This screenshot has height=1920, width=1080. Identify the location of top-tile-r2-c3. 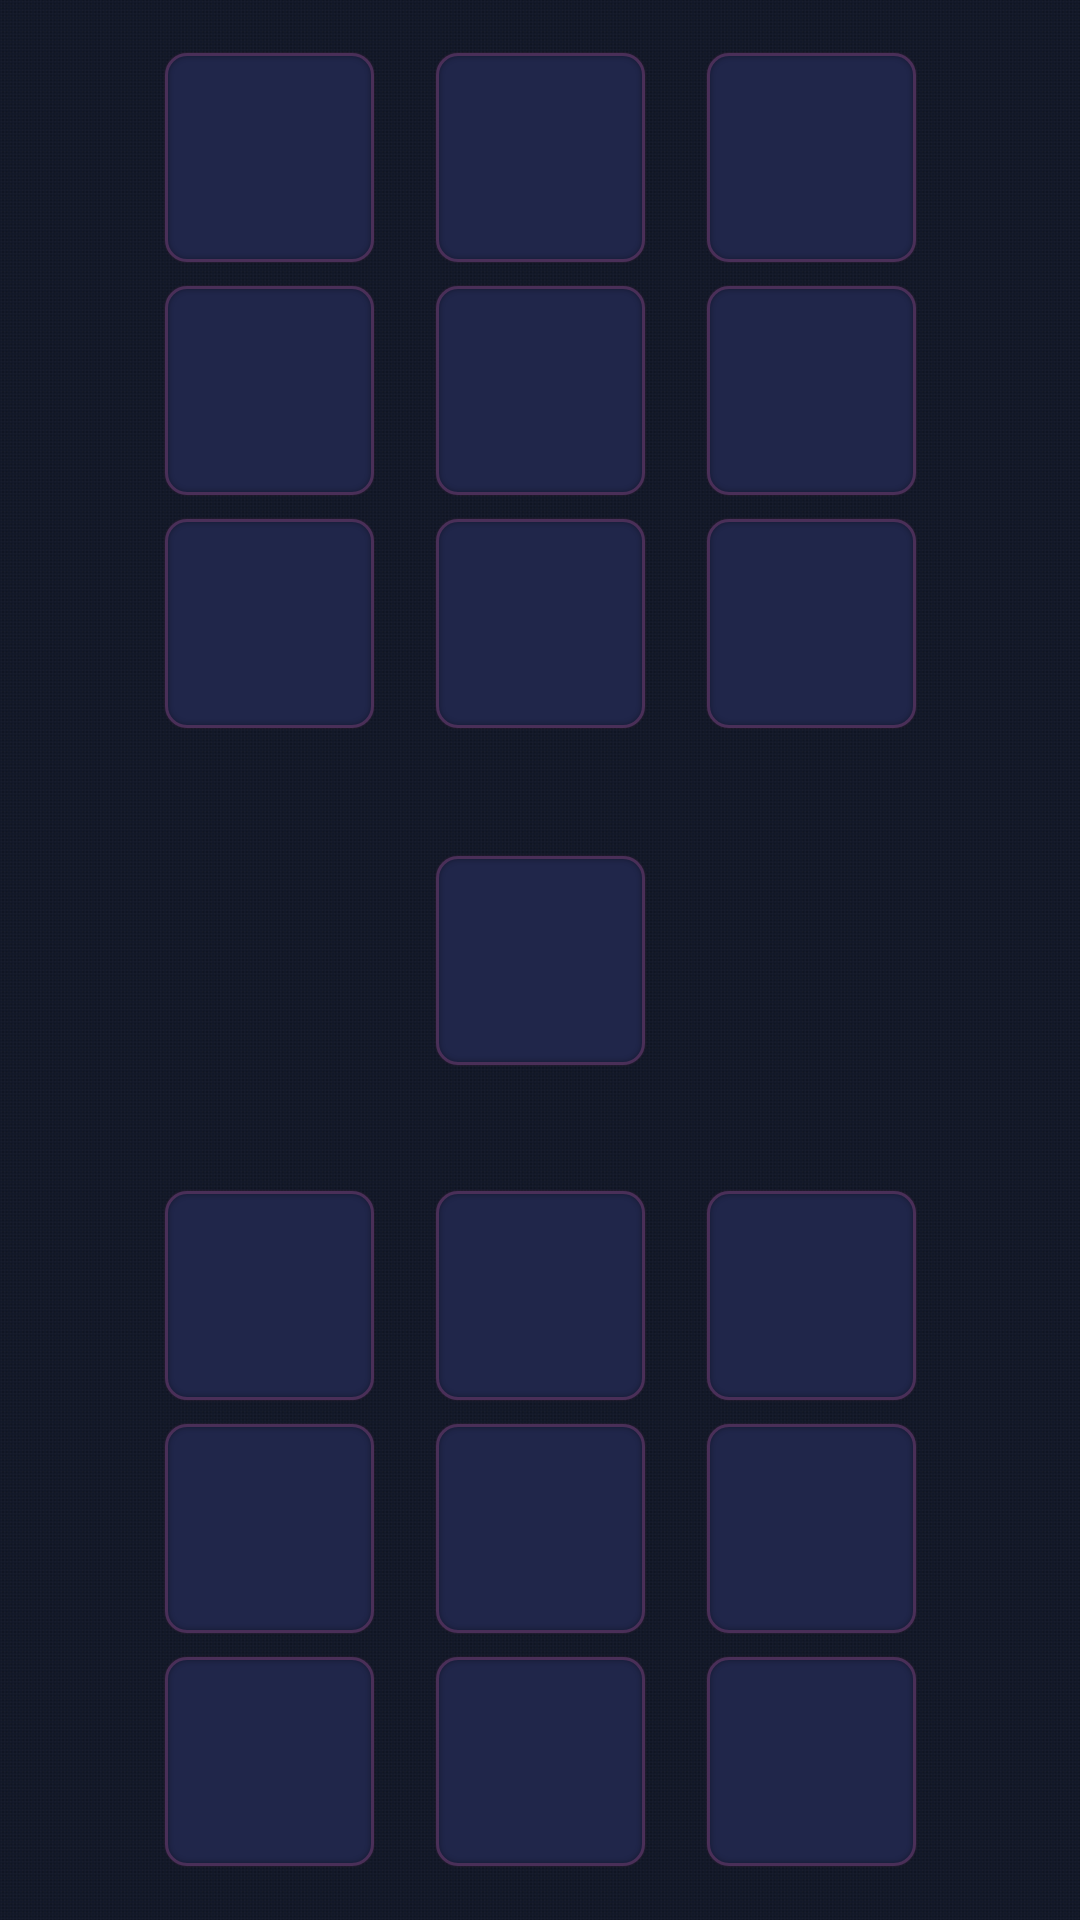
(811, 390).